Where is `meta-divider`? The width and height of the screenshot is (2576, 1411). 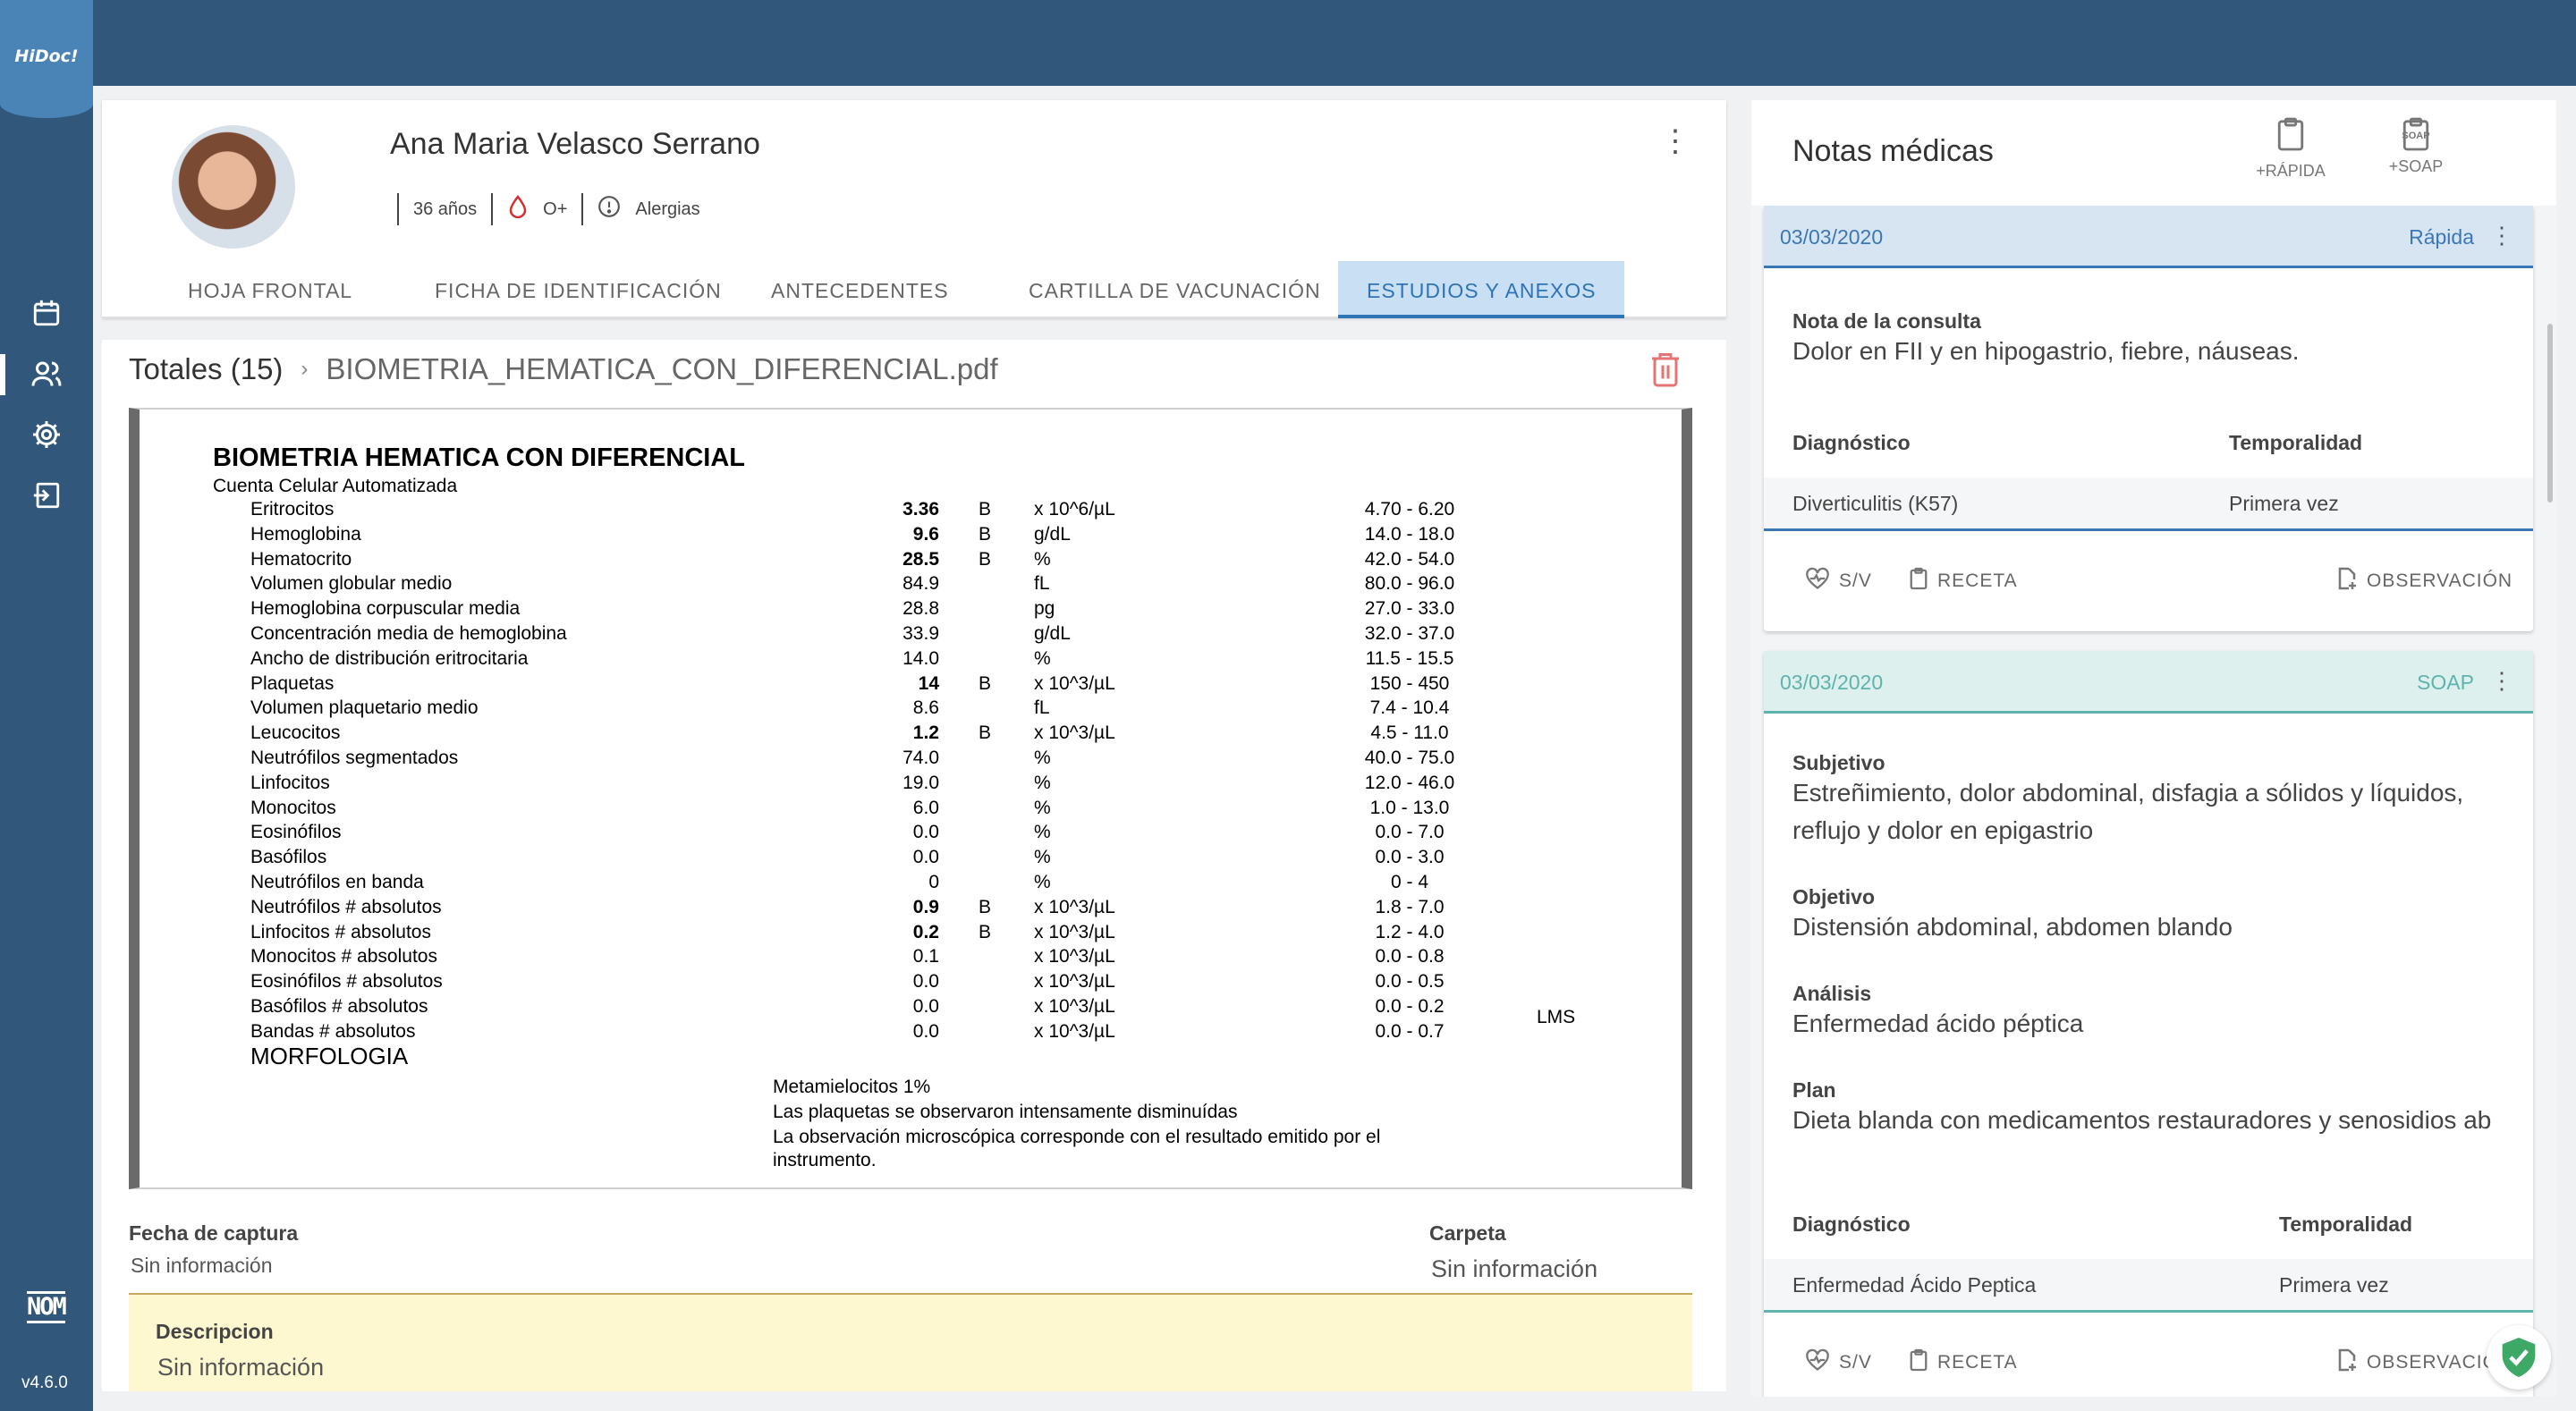 meta-divider is located at coordinates (492, 209).